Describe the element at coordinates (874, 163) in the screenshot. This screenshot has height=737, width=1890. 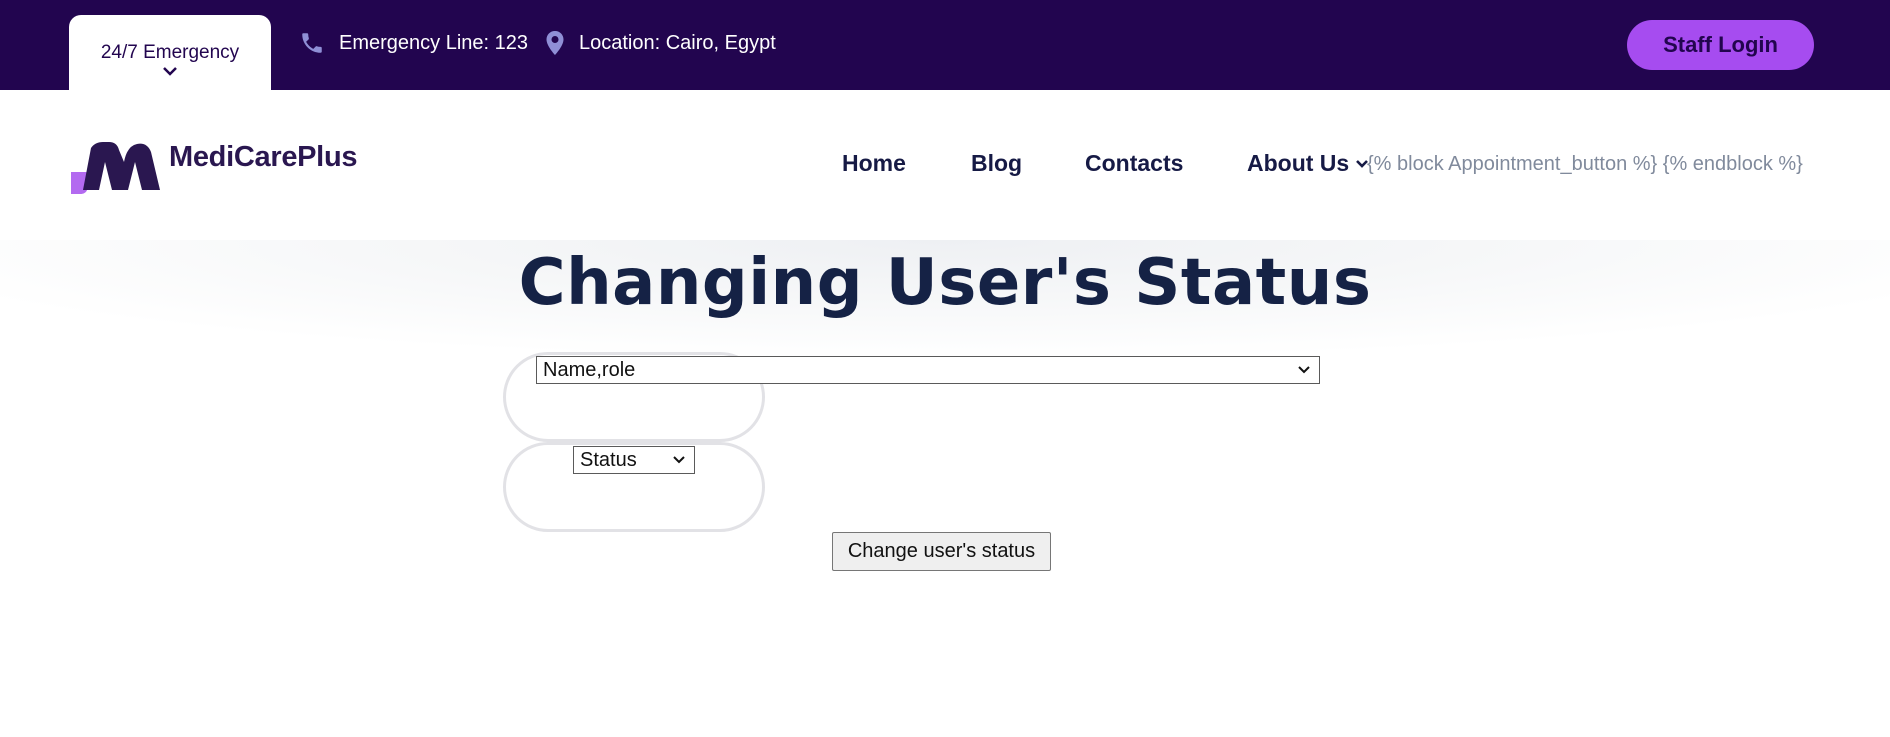
I see `nav-home: Home` at that location.